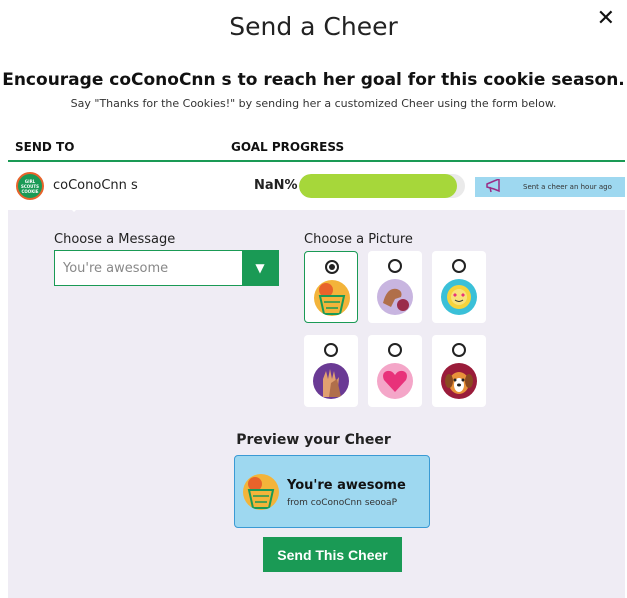  What do you see at coordinates (276, 185) in the screenshot?
I see `goal-percent: NaN%` at bounding box center [276, 185].